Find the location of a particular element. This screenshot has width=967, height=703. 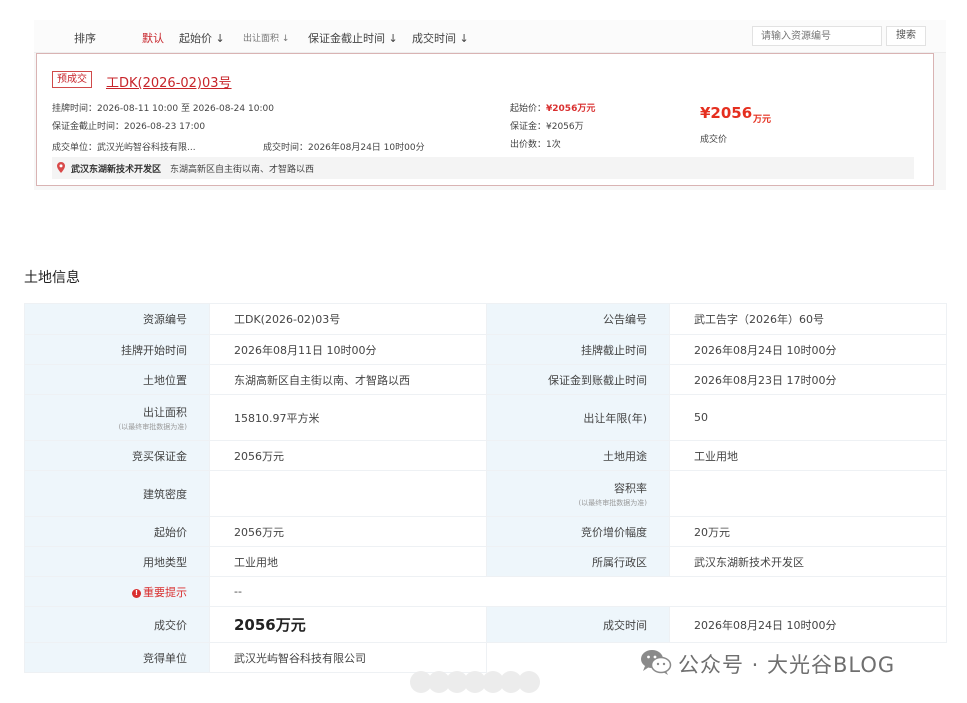

label-deal-time: 成交时间 is located at coordinates (578, 624).